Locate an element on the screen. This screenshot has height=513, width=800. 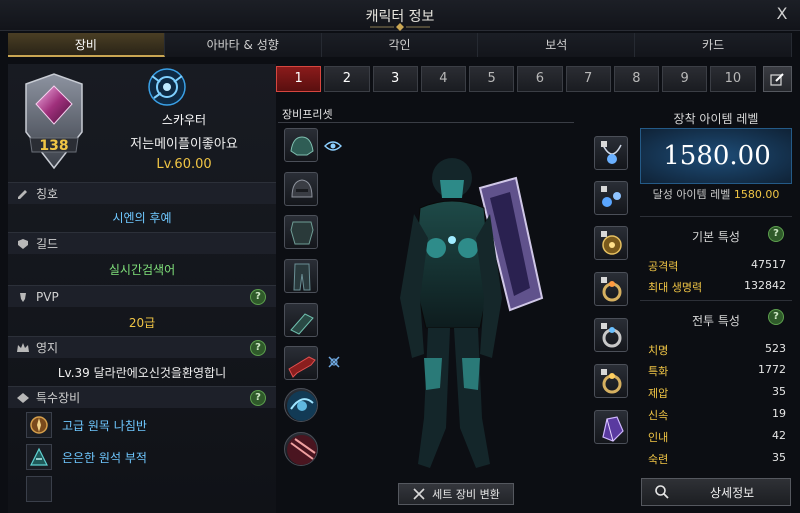
character-model is located at coordinates (472, 313).